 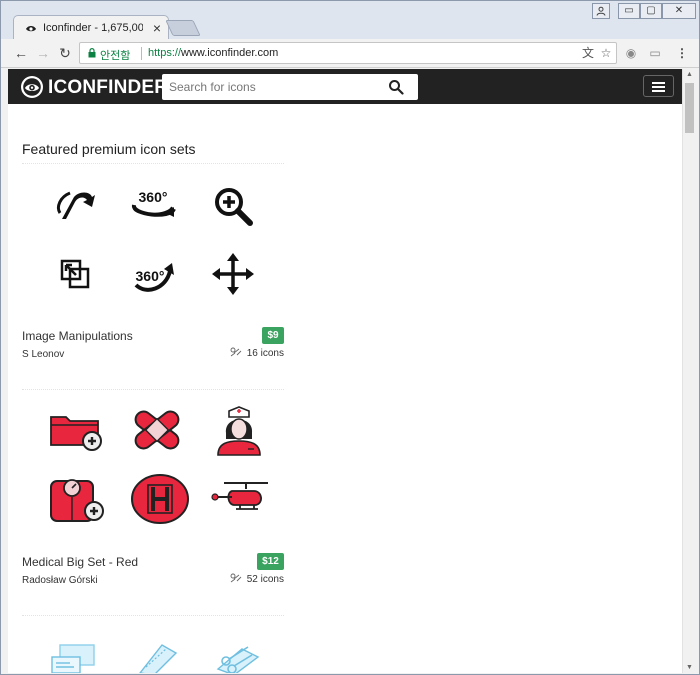 What do you see at coordinates (60, 580) in the screenshot?
I see `icon-set-author: Radosław Górski` at bounding box center [60, 580].